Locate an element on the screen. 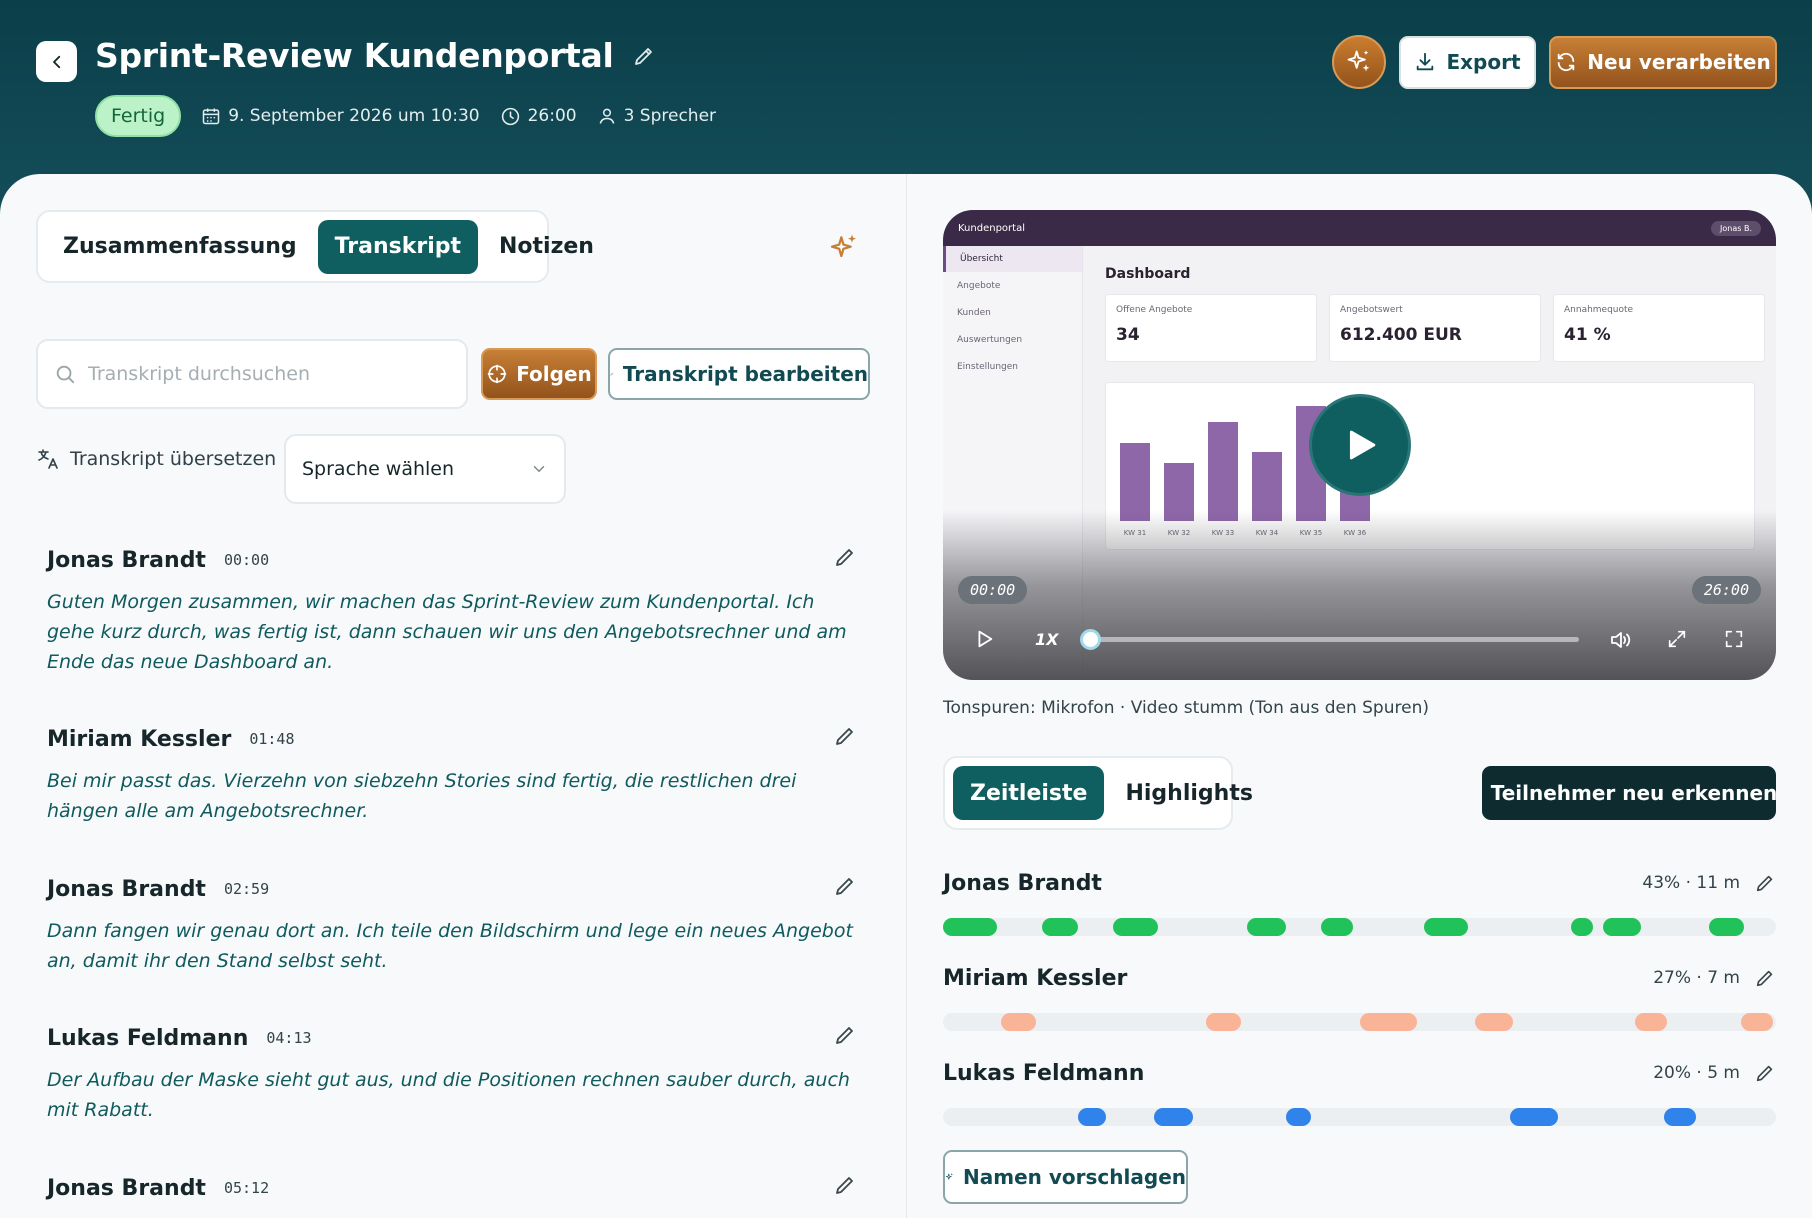 This screenshot has width=1812, height=1218. edit-transcript-button: Transkript bearbeiten is located at coordinates (739, 374).